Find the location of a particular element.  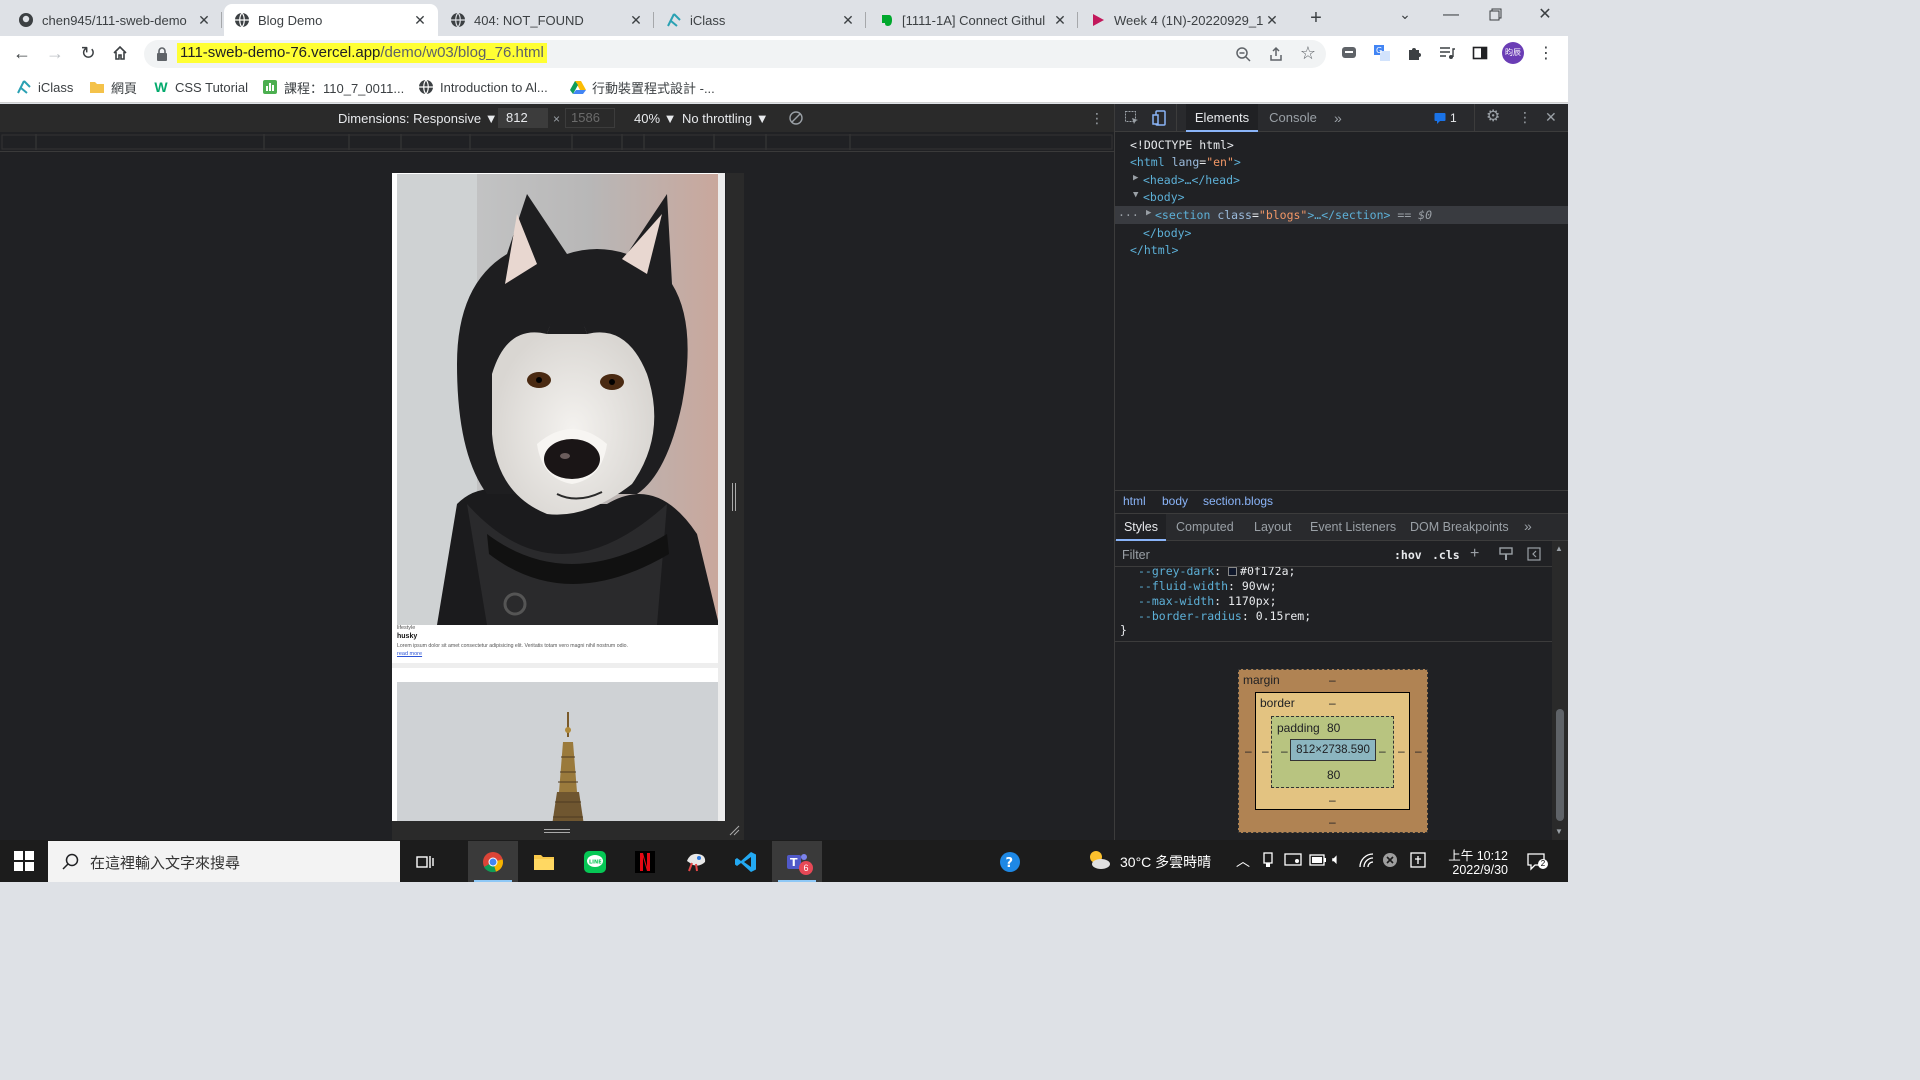

box-model-content: 812×2738.590 is located at coordinates (1333, 750).